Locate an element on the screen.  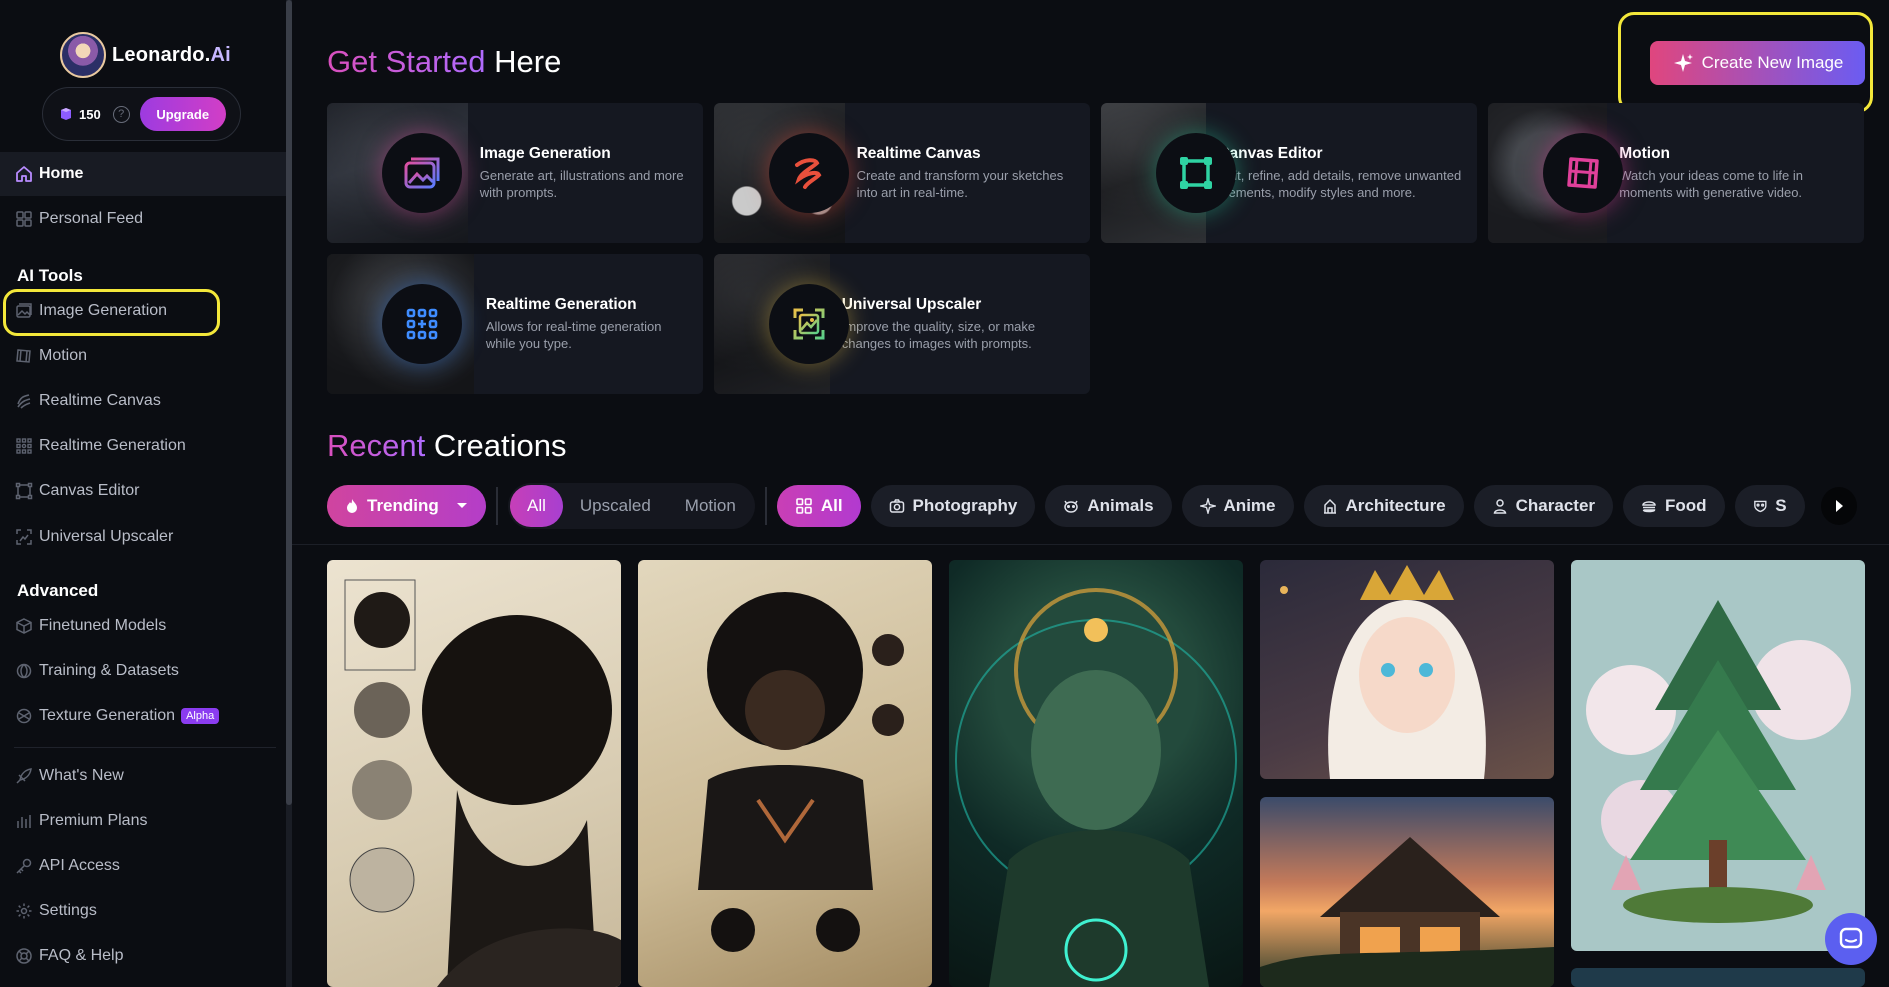
section-ai-tools: AI Tools is located at coordinates (50, 275).